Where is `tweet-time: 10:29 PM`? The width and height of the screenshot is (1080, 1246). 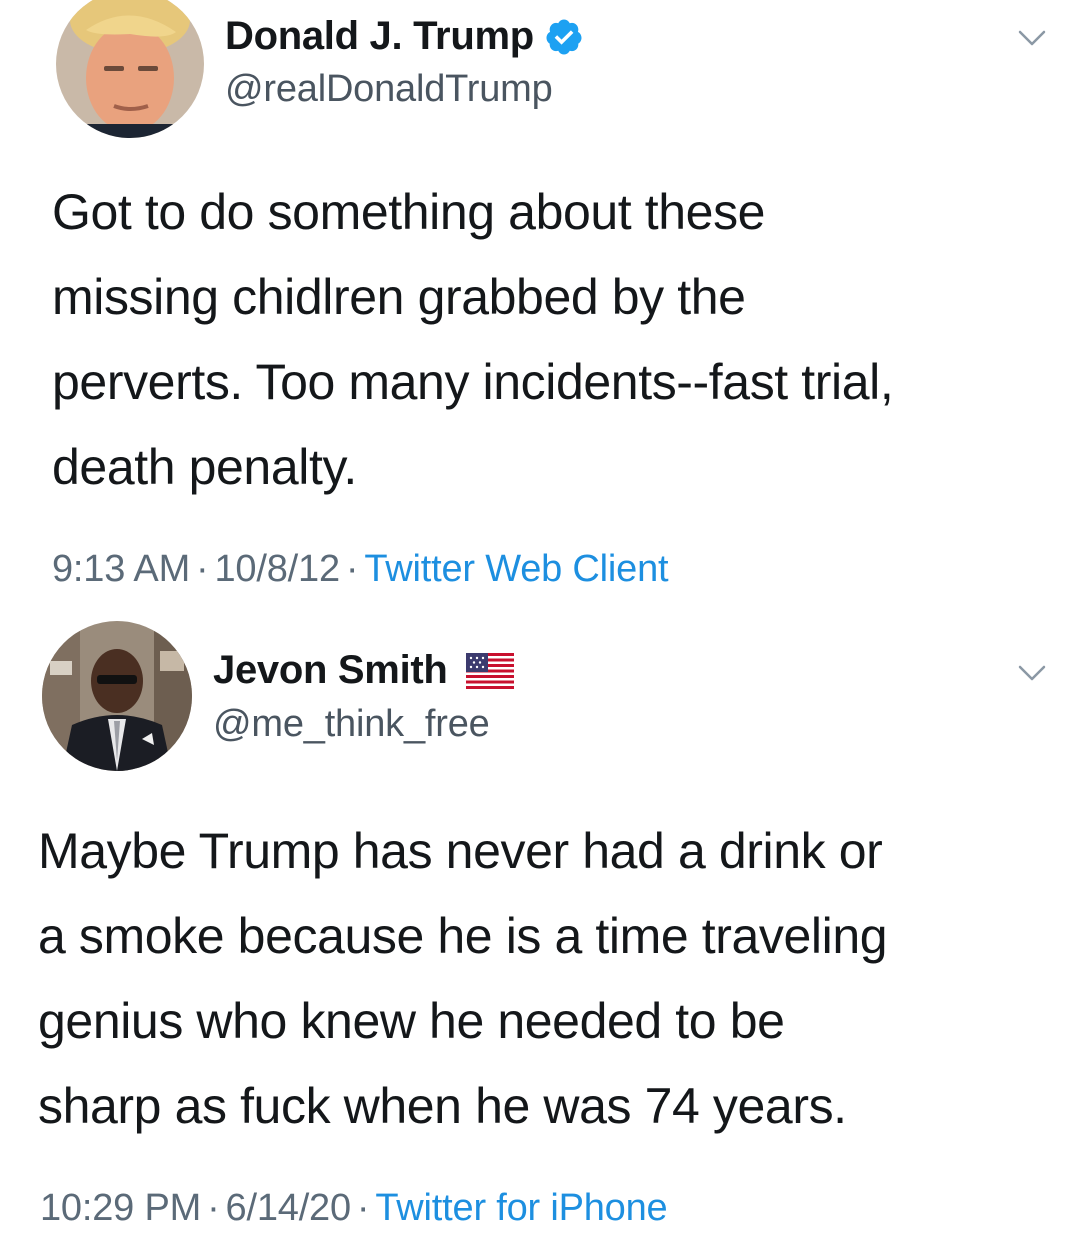
tweet-time: 10:29 PM is located at coordinates (120, 1208).